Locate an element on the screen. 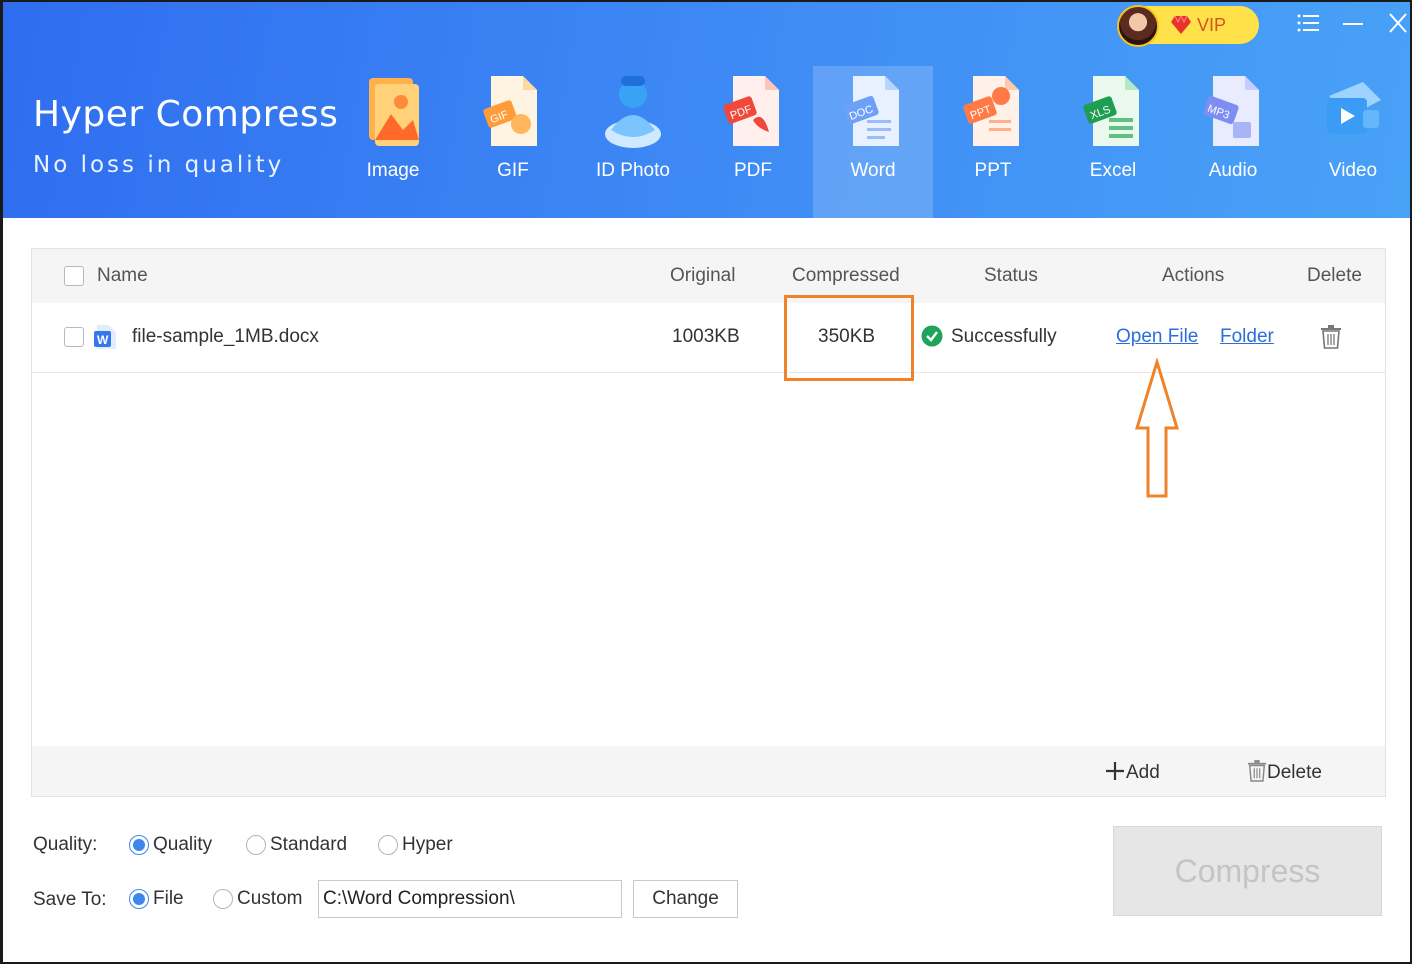 Image resolution: width=1412 pixels, height=964 pixels. header-name: Name is located at coordinates (122, 275).